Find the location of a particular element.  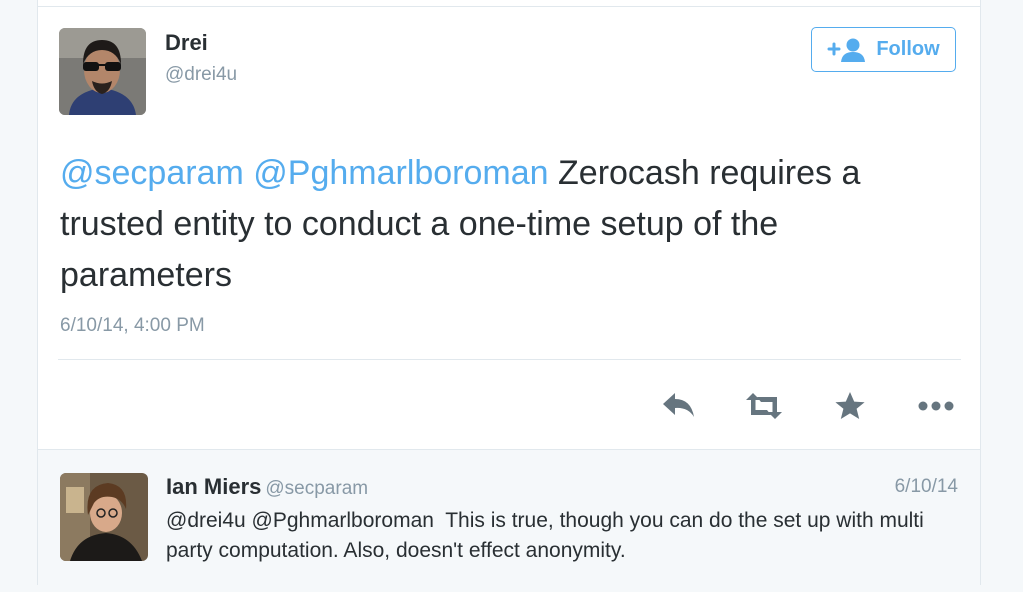

reply-icon is located at coordinates (678, 405).